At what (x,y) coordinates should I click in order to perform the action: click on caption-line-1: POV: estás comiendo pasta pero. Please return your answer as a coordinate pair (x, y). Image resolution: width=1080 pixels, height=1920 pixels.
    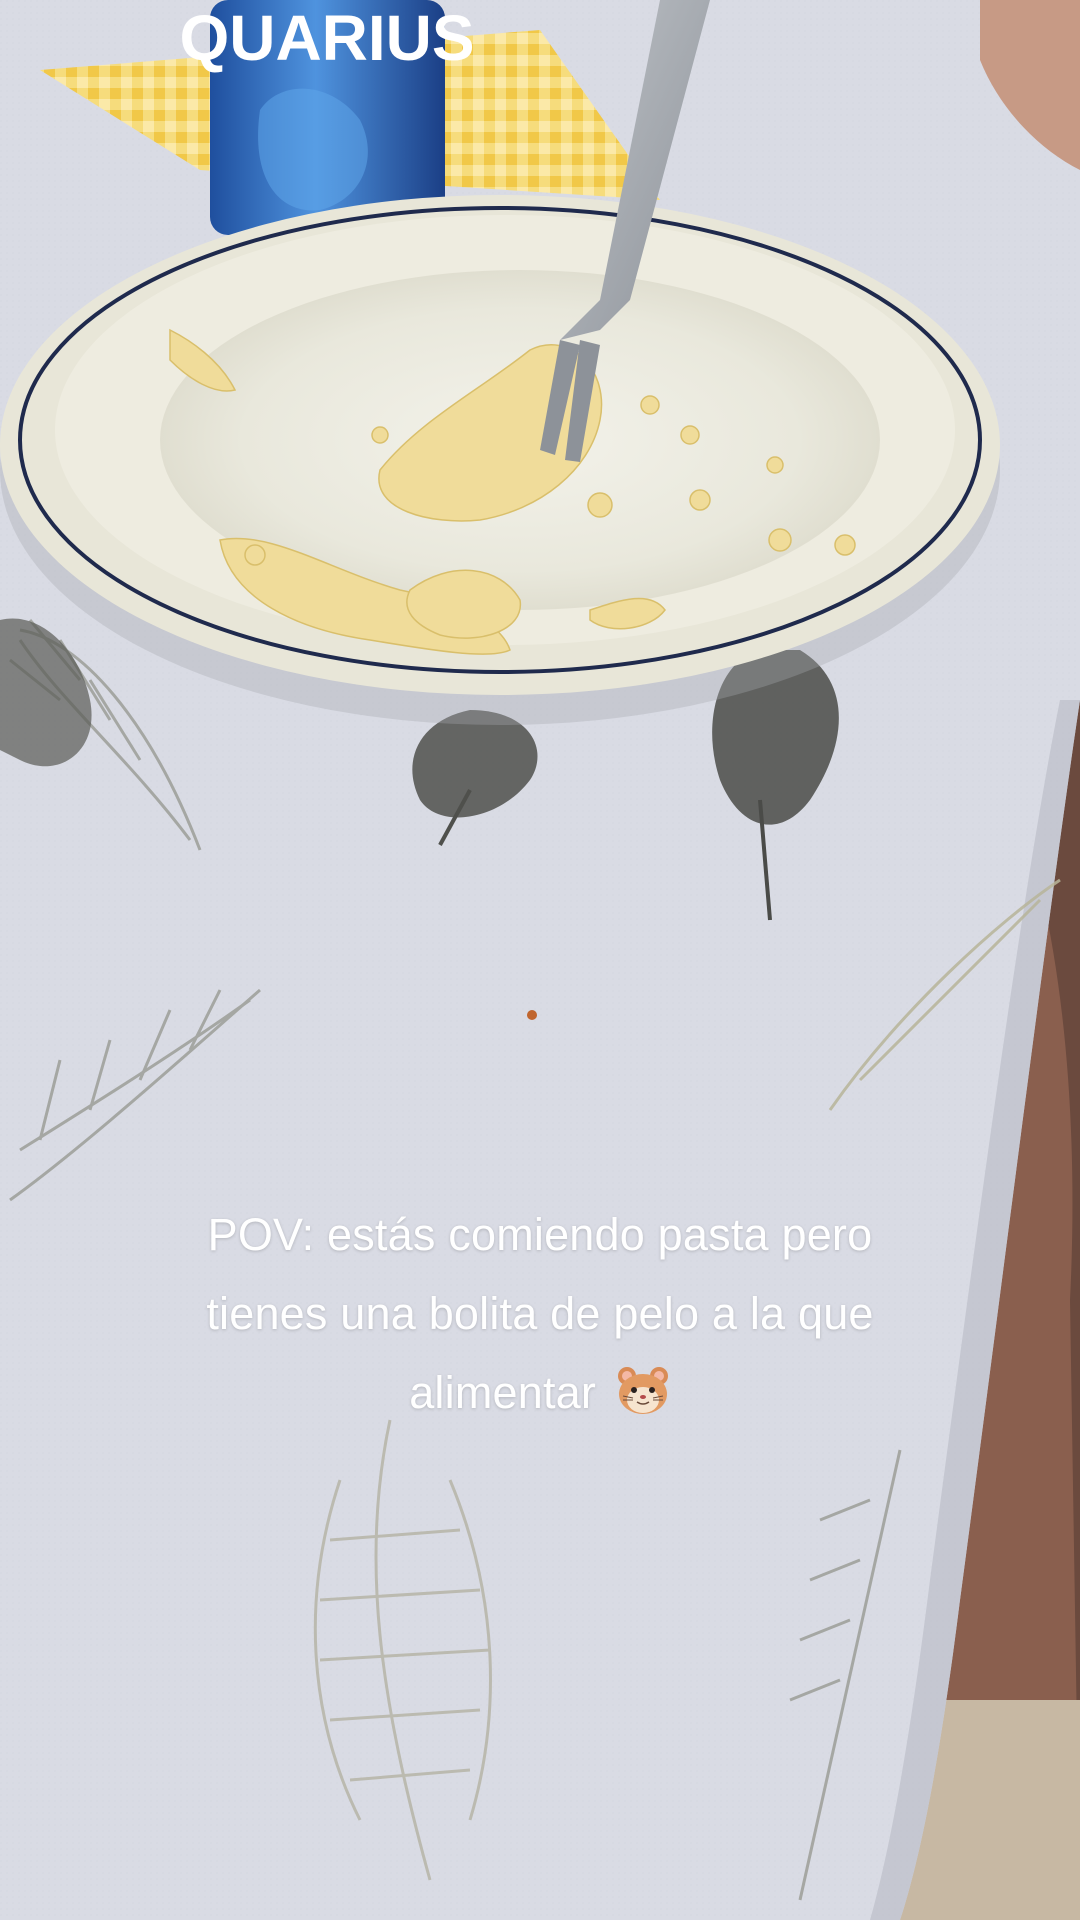
    Looking at the image, I should click on (540, 1234).